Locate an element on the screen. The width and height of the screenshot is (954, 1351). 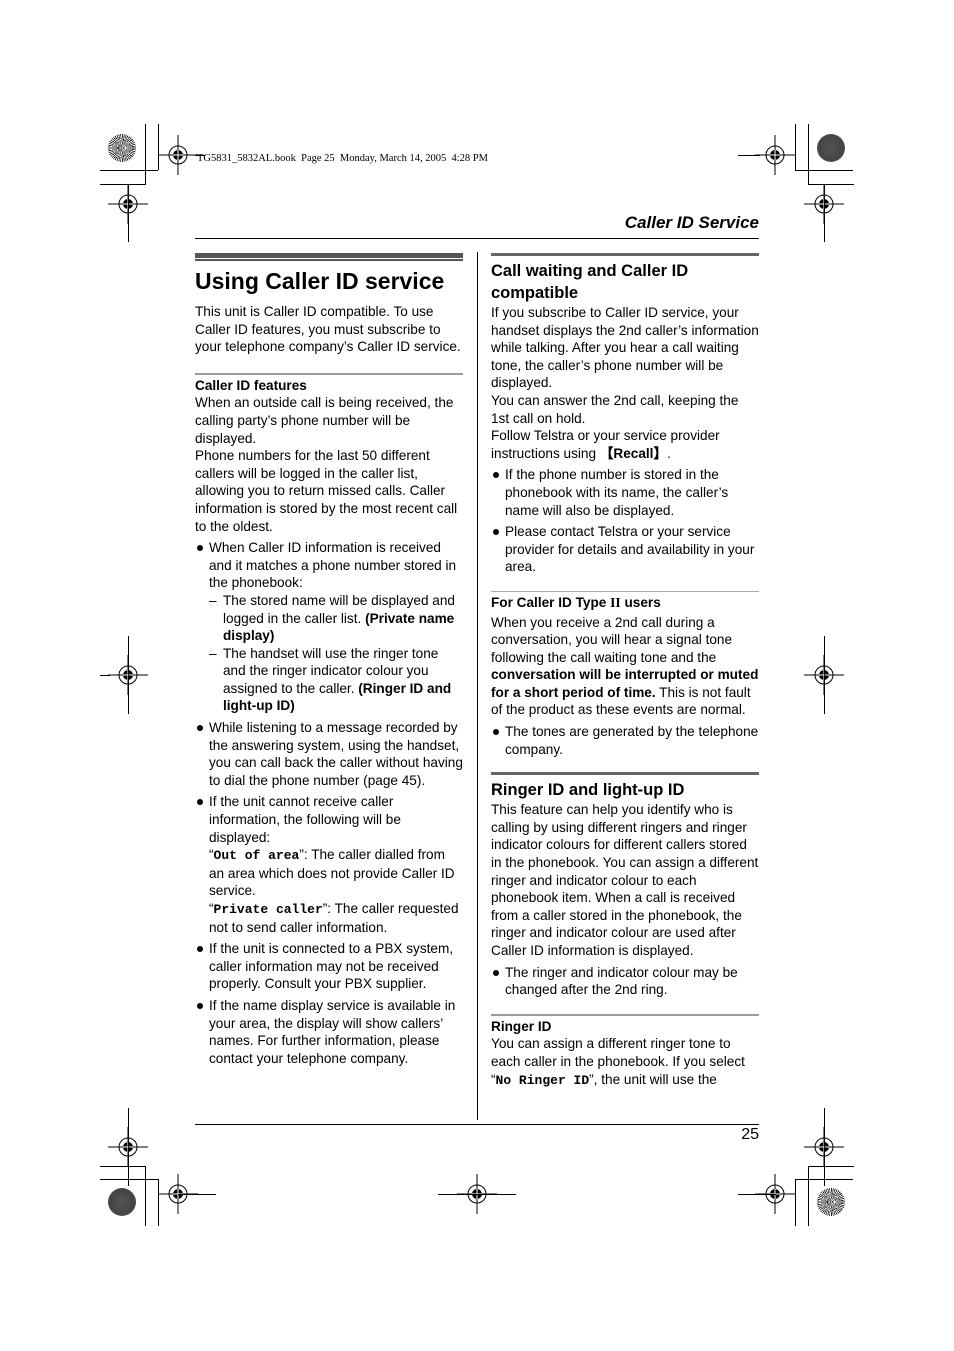
caller-id-features-heading: Caller ID features is located at coordinates (251, 385).